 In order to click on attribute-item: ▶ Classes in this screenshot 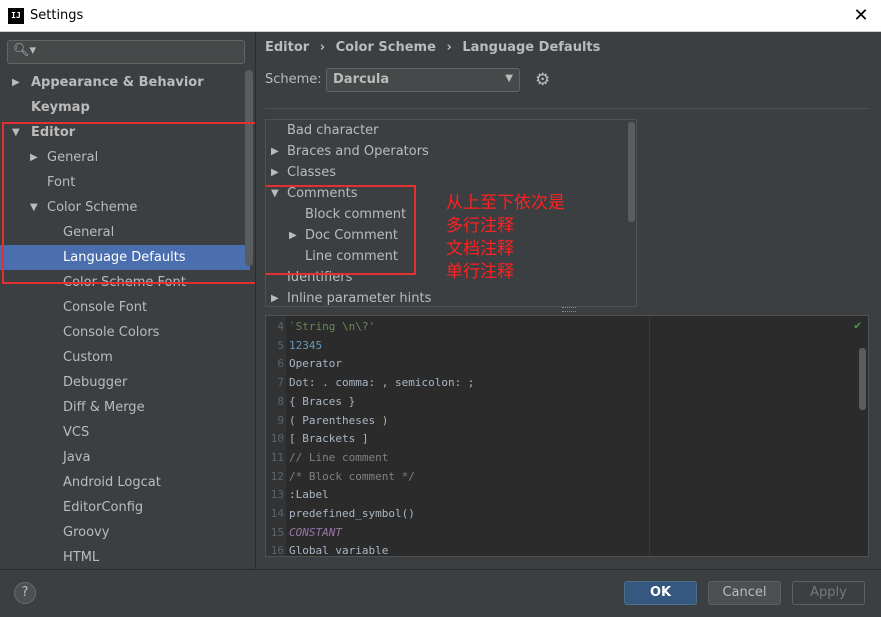, I will do `click(445, 172)`.